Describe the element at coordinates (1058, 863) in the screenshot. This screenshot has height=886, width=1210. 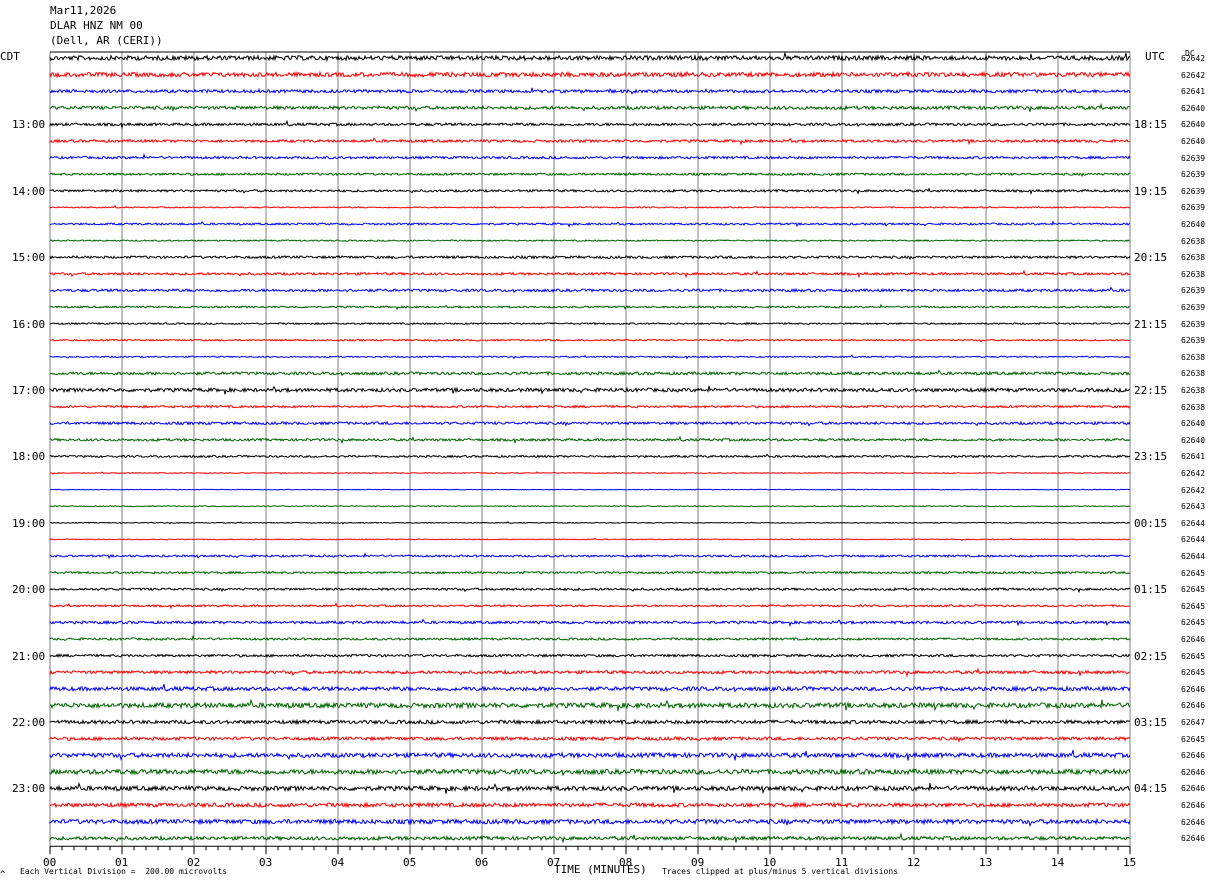
I see `x-tick-label: 14` at that location.